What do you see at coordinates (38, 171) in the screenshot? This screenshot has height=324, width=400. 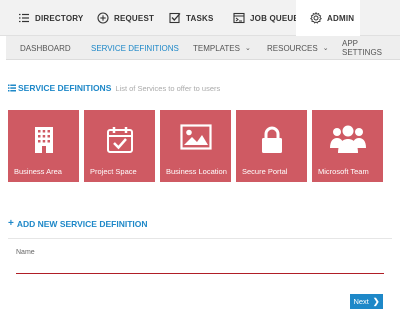 I see `tile-label: Business Area` at bounding box center [38, 171].